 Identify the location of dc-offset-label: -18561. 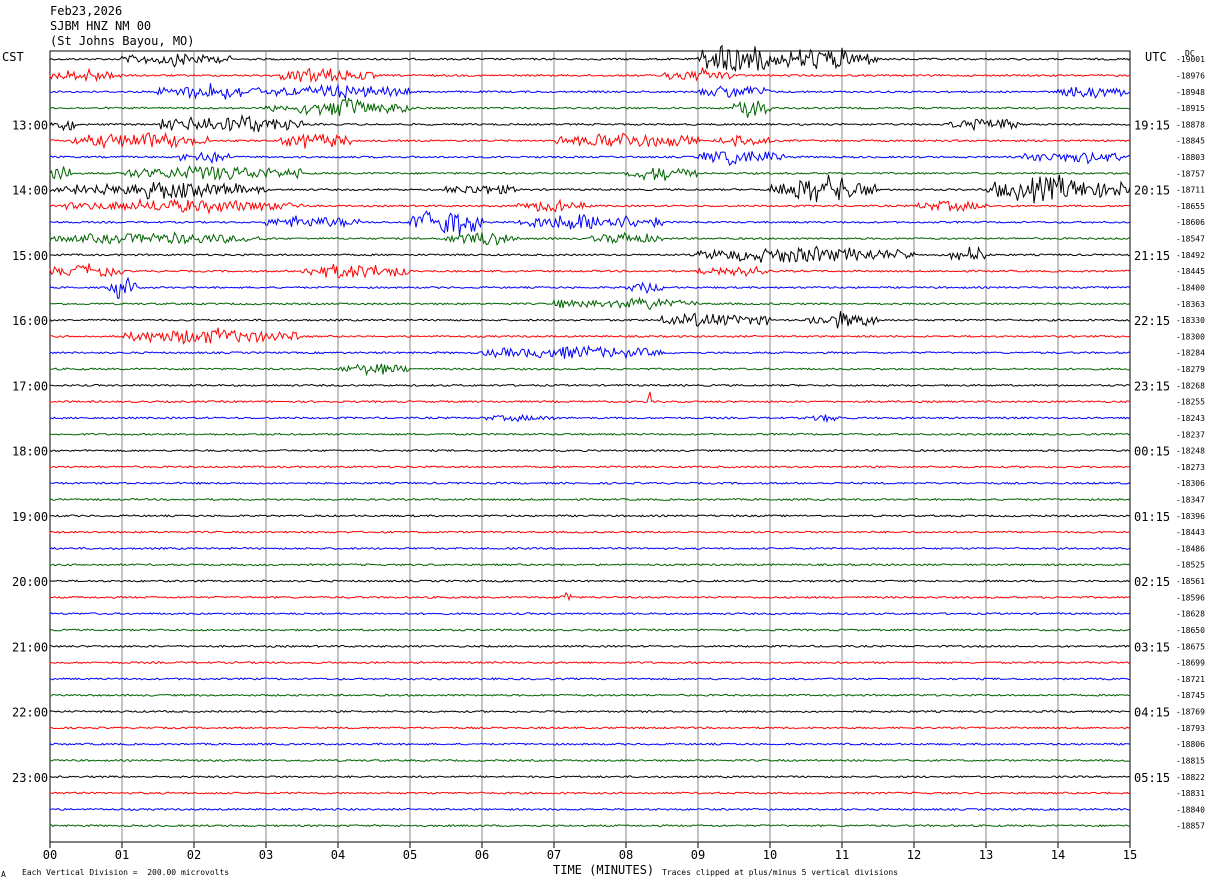
(1190, 581).